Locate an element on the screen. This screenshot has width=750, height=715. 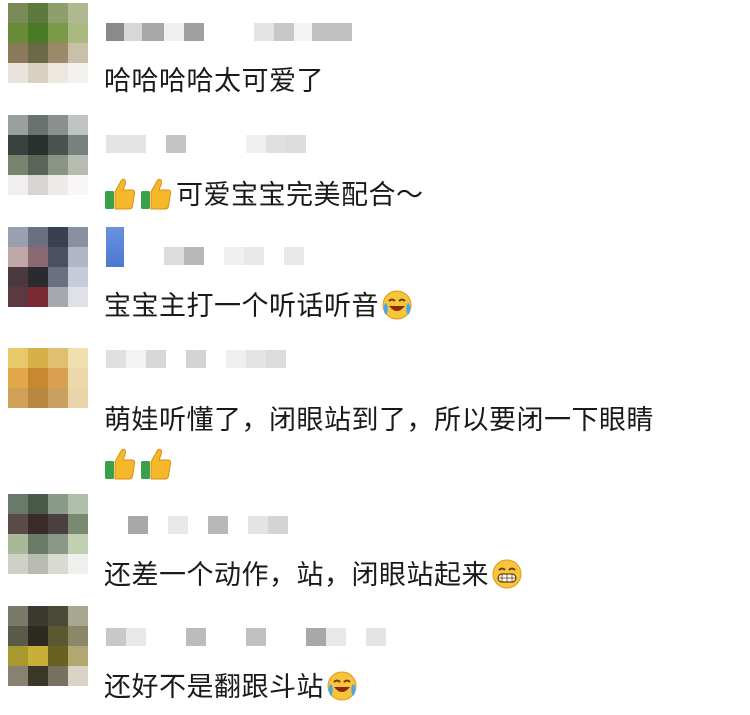
comment-text: 宝宝主打一个听话听音 is located at coordinates (258, 307).